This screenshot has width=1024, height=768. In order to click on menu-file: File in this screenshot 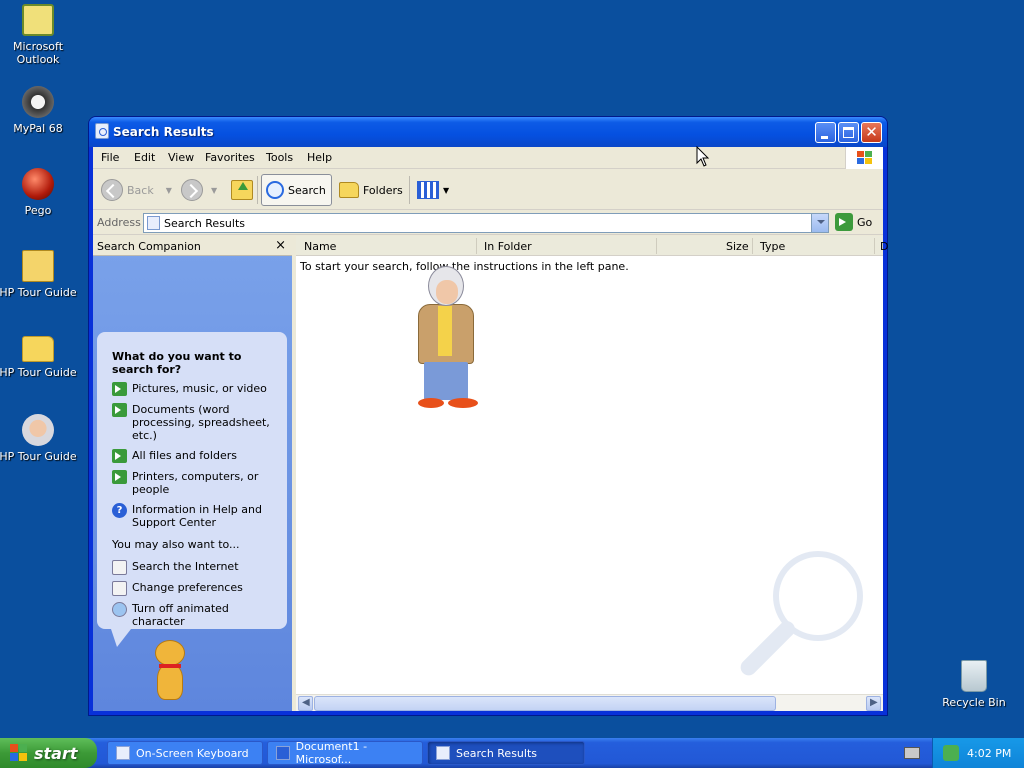, I will do `click(110, 157)`.